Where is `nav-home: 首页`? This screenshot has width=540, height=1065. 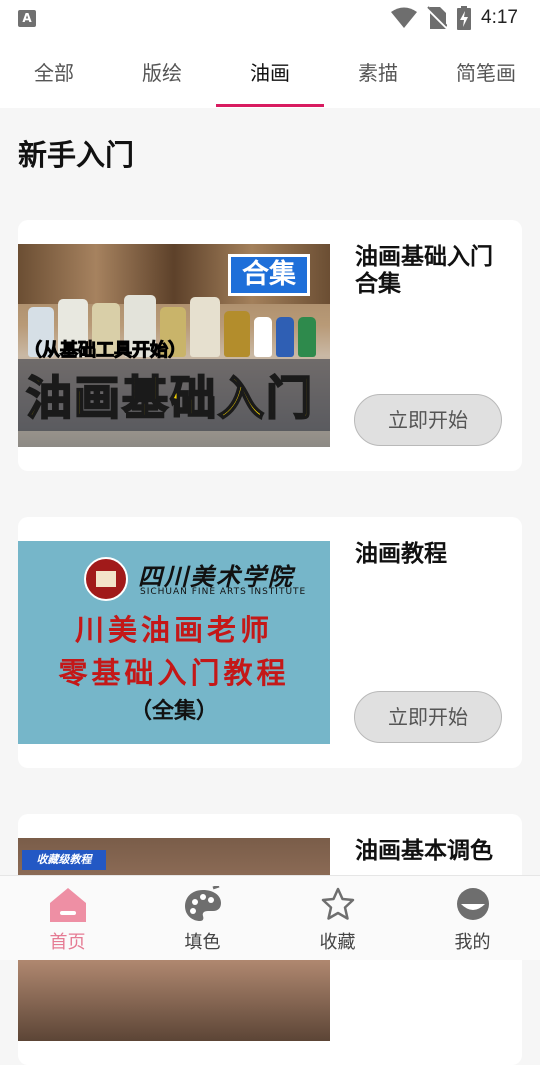 nav-home: 首页 is located at coordinates (67, 918).